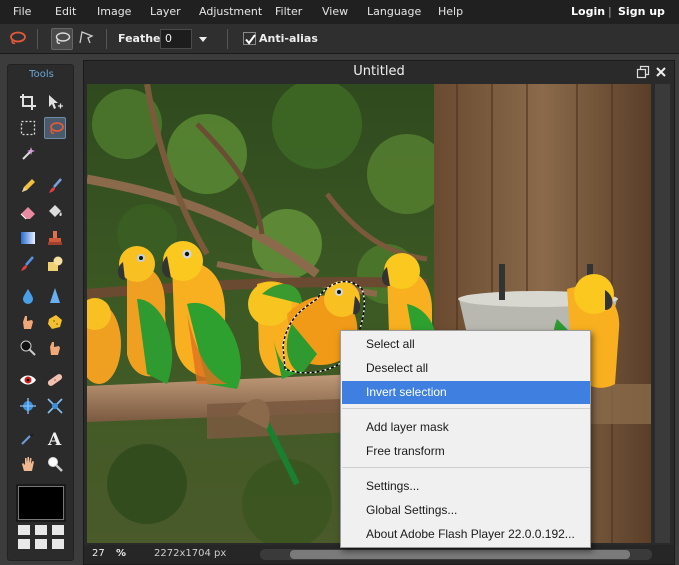 The height and width of the screenshot is (565, 679). I want to click on menu-filter: Filter, so click(288, 12).